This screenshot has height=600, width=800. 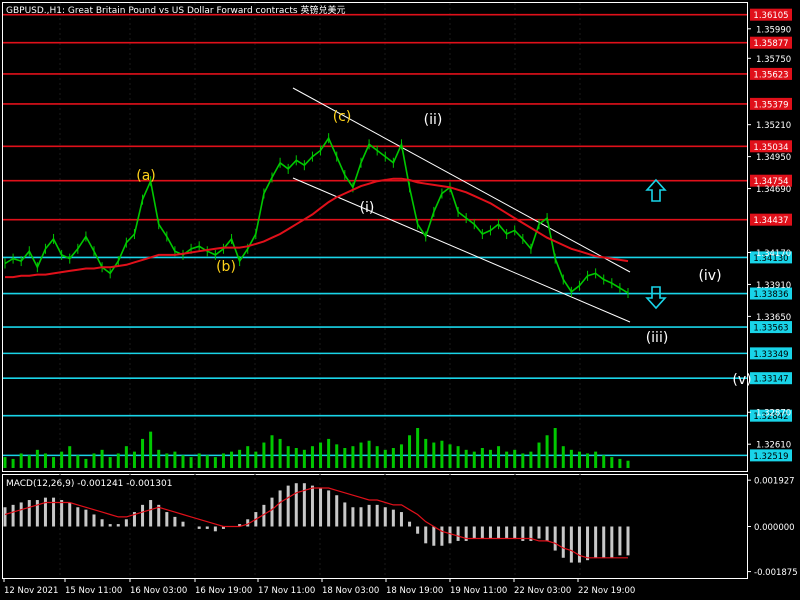 I want to click on resistance-tag-label: 1.35877, so click(x=770, y=44).